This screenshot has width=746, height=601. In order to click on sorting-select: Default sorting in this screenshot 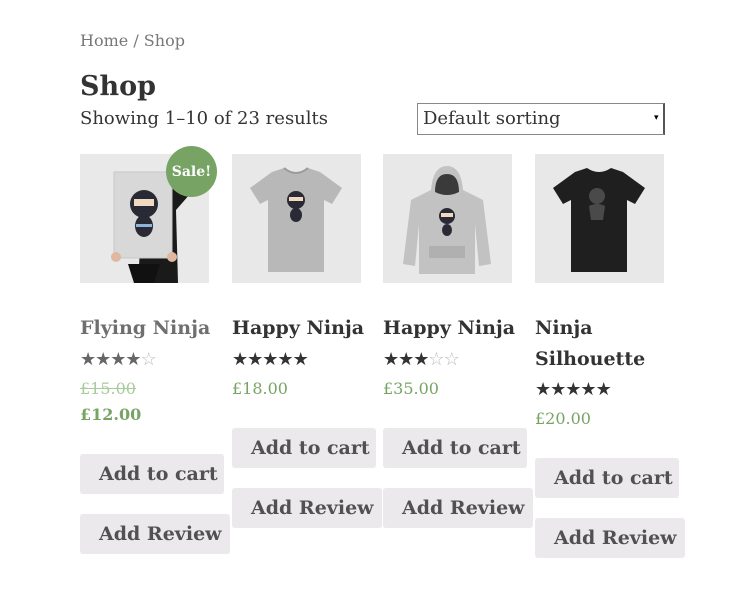, I will do `click(541, 119)`.